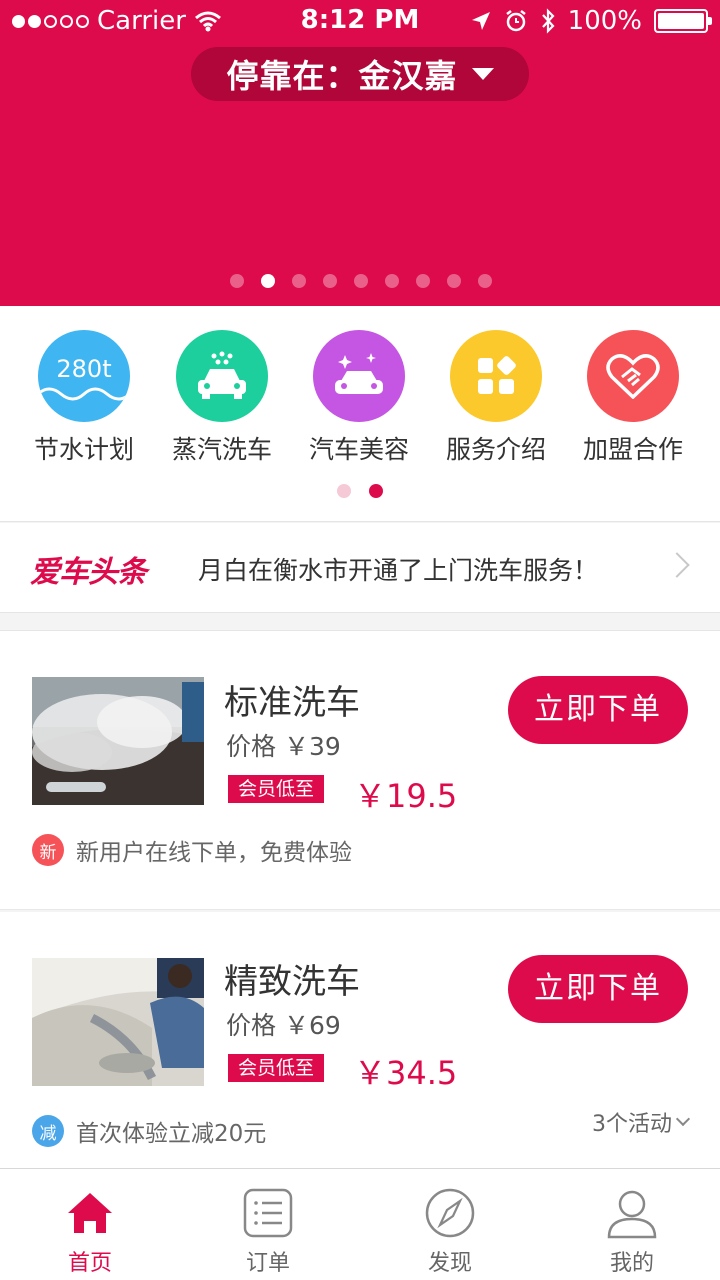 The height and width of the screenshot is (1280, 720). I want to click on tab-discover: 发现, so click(450, 1224).